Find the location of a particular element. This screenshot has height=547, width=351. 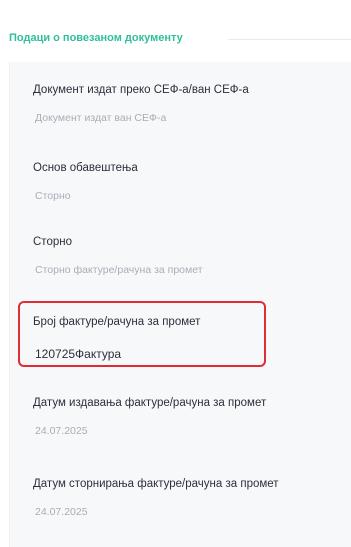

invoice-number-value: 120725Фактура is located at coordinates (78, 354).